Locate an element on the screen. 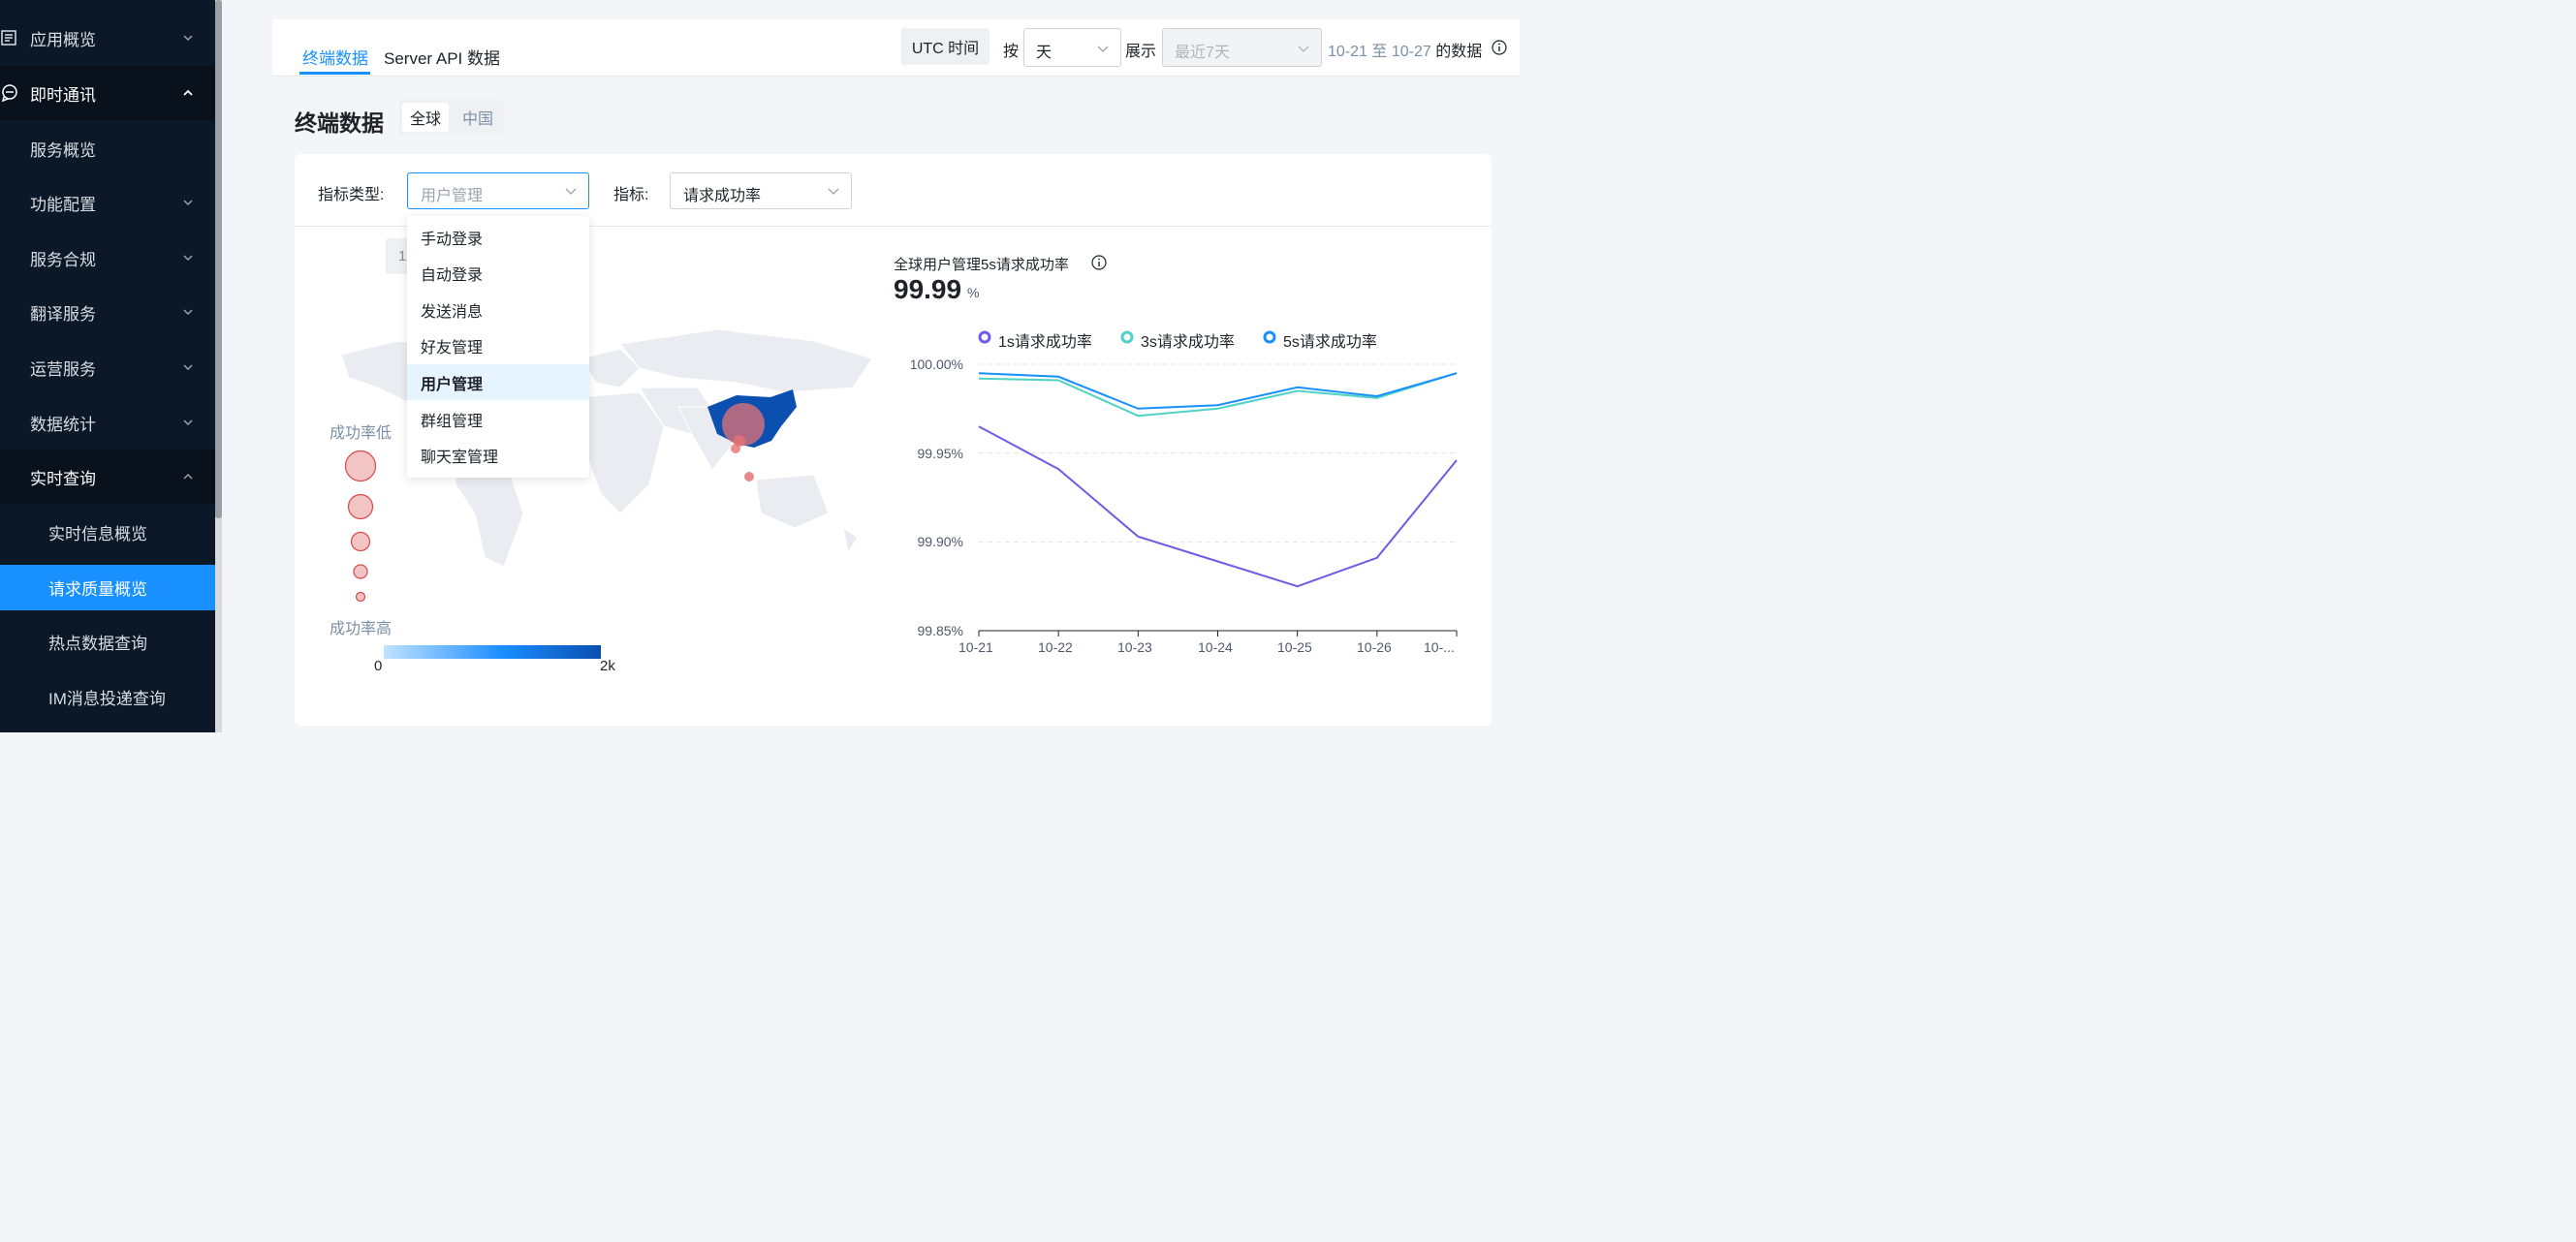 This screenshot has height=1242, width=2576. sidebar-item-label: 数据统计 is located at coordinates (63, 424).